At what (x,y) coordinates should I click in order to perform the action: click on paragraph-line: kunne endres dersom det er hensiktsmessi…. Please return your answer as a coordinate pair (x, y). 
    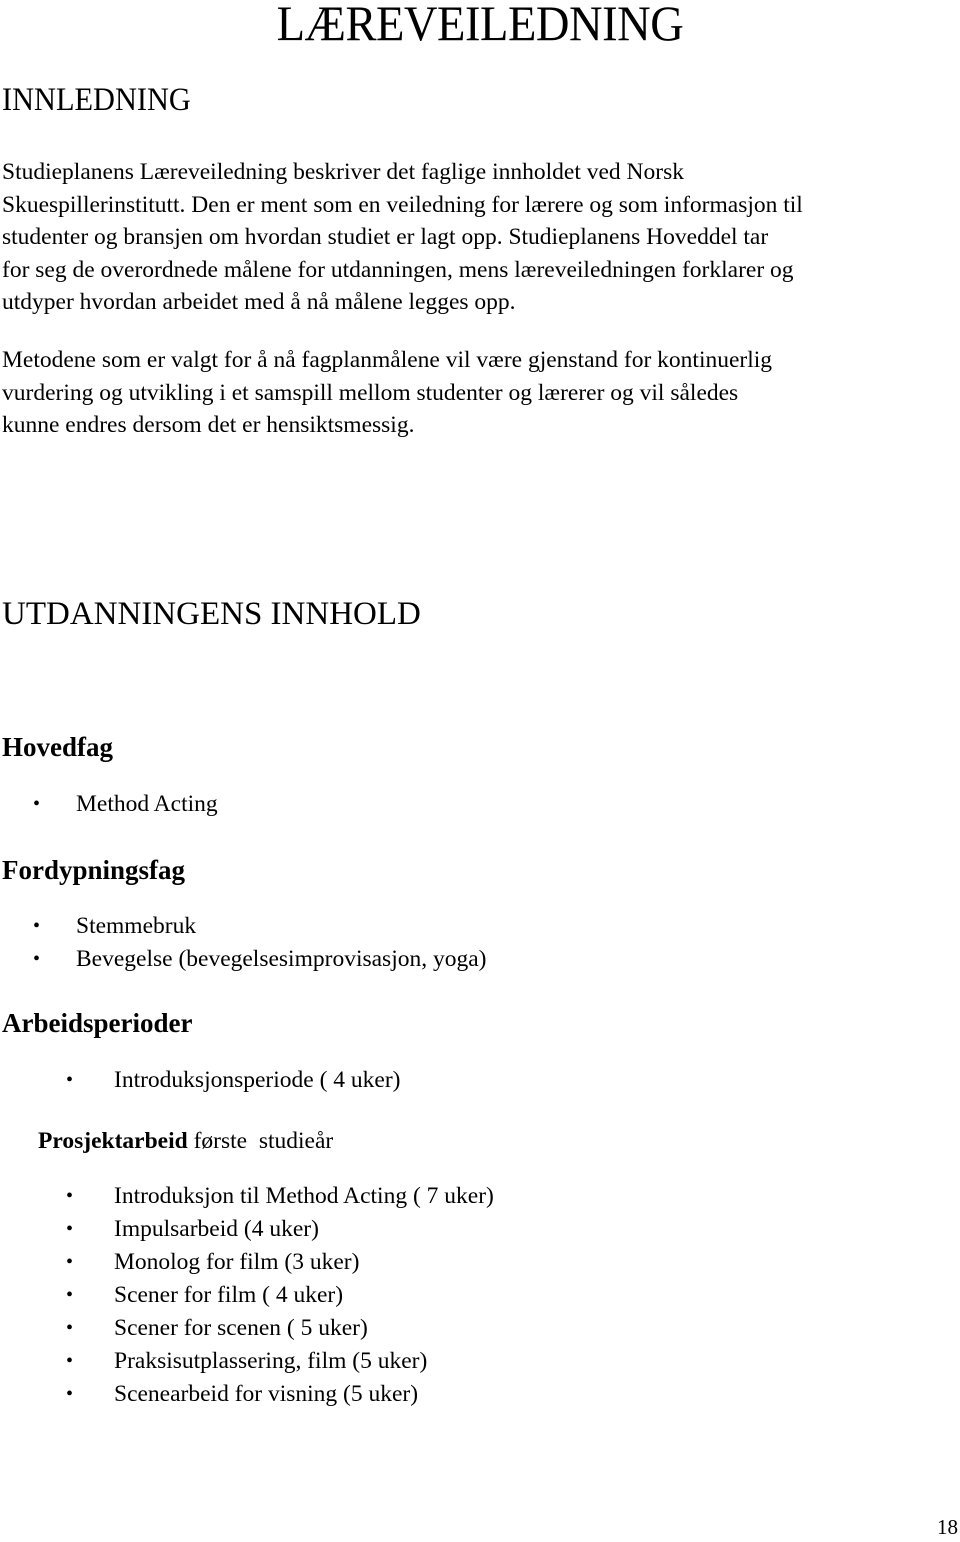
    Looking at the image, I should click on (208, 425).